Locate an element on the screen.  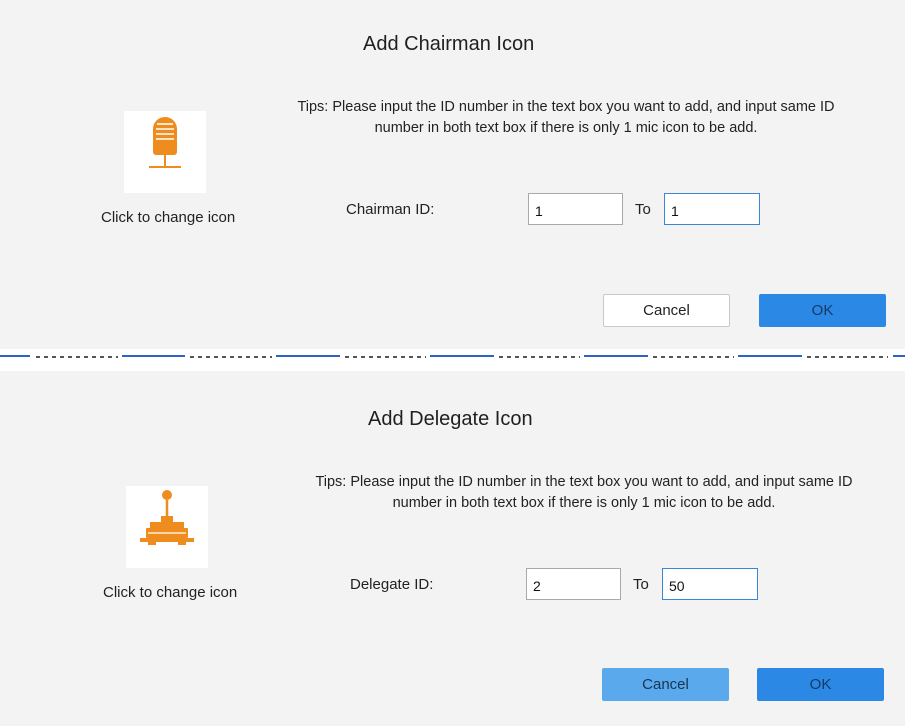
chairman-id-to-input is located at coordinates (712, 209).